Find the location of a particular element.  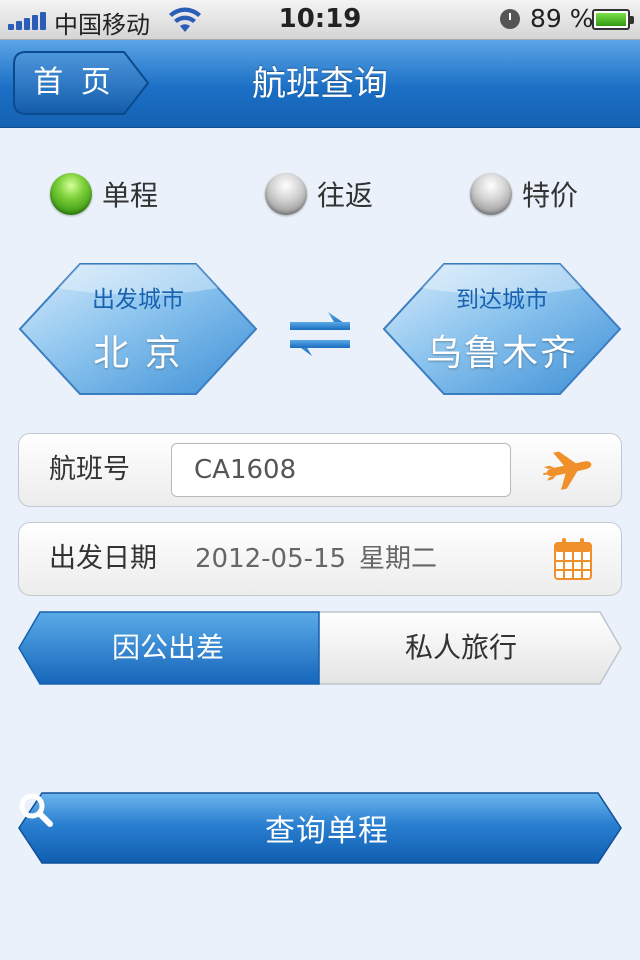

battery-icon is located at coordinates (613, 19).